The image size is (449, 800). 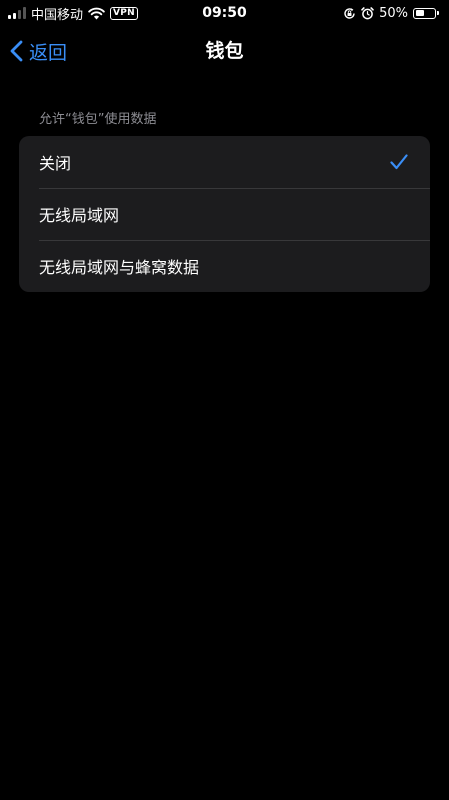 What do you see at coordinates (367, 13) in the screenshot?
I see `alarm-icon` at bounding box center [367, 13].